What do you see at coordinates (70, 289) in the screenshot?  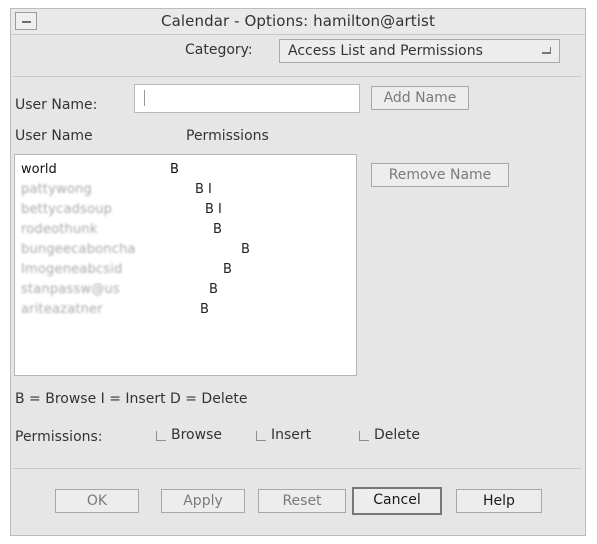 I see `list-item-user: stanpassw@us` at bounding box center [70, 289].